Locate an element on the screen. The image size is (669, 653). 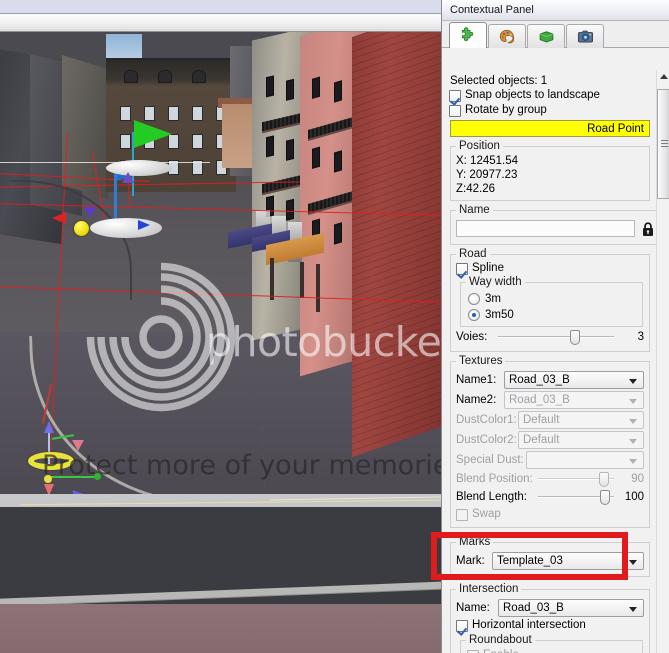
horizontal-intersection-label: Horizontal intersection is located at coordinates (529, 625).